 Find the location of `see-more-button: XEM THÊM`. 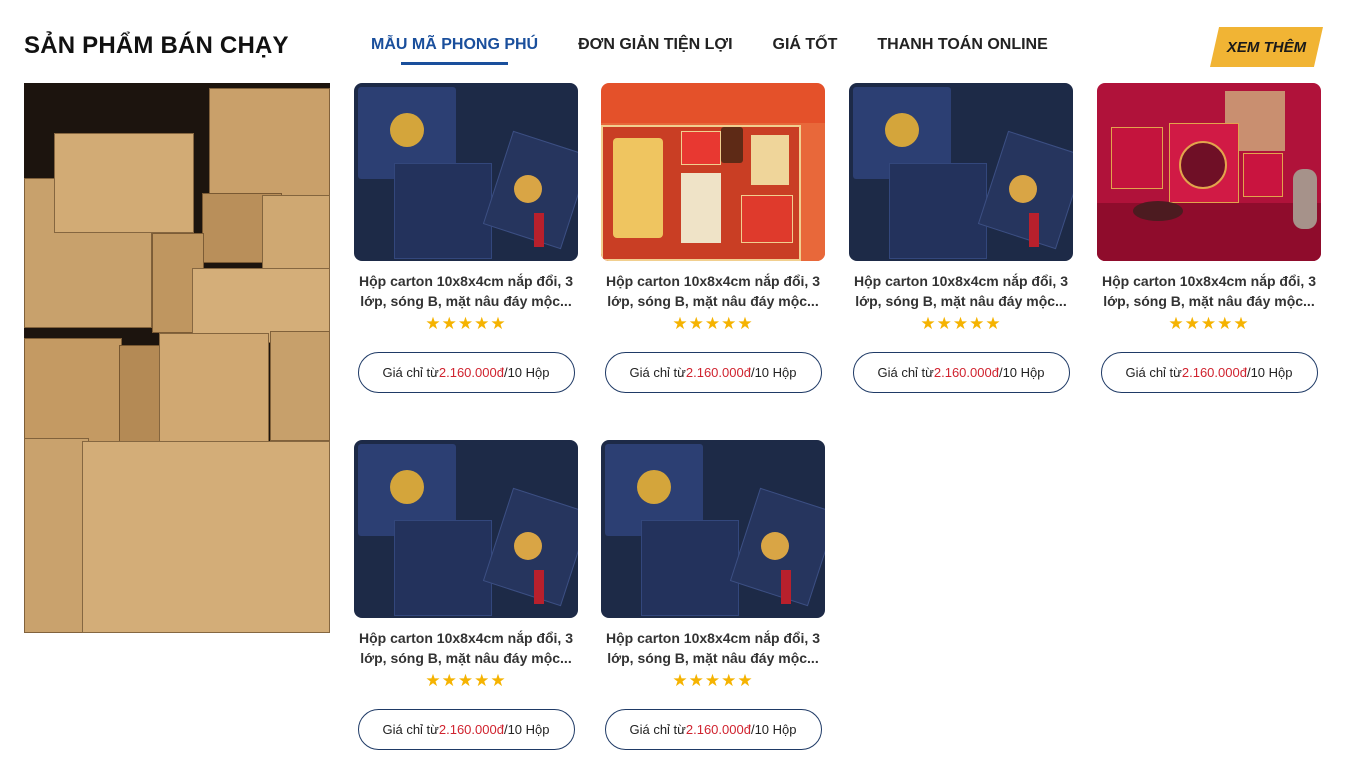

see-more-button: XEM THÊM is located at coordinates (1266, 47).